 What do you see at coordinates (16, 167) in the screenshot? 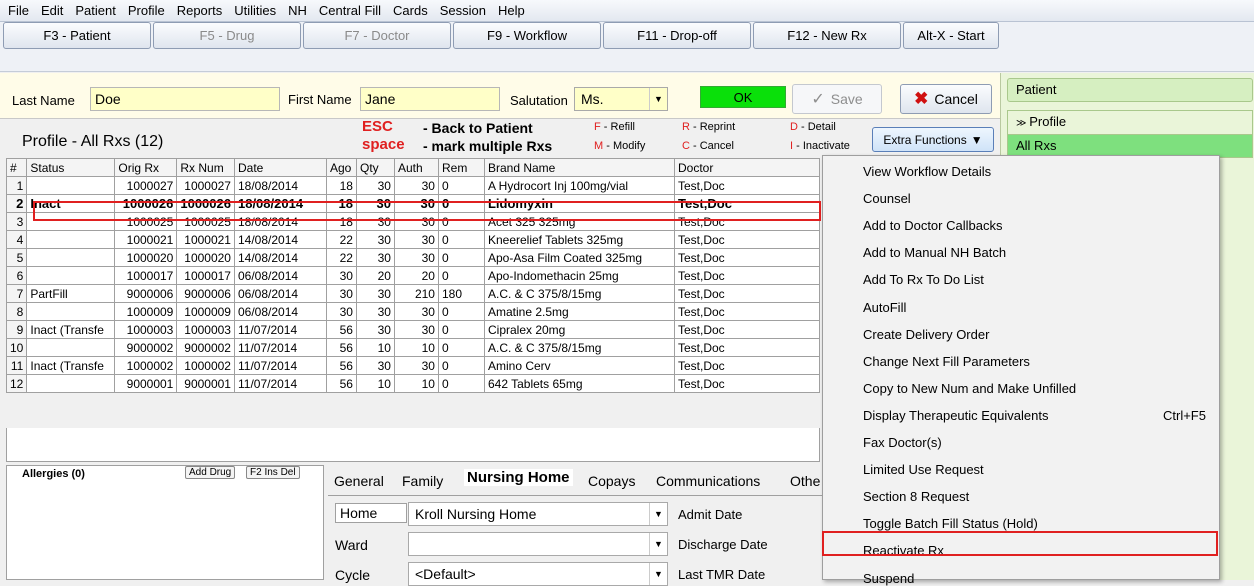
I see `col-header: #` at bounding box center [16, 167].